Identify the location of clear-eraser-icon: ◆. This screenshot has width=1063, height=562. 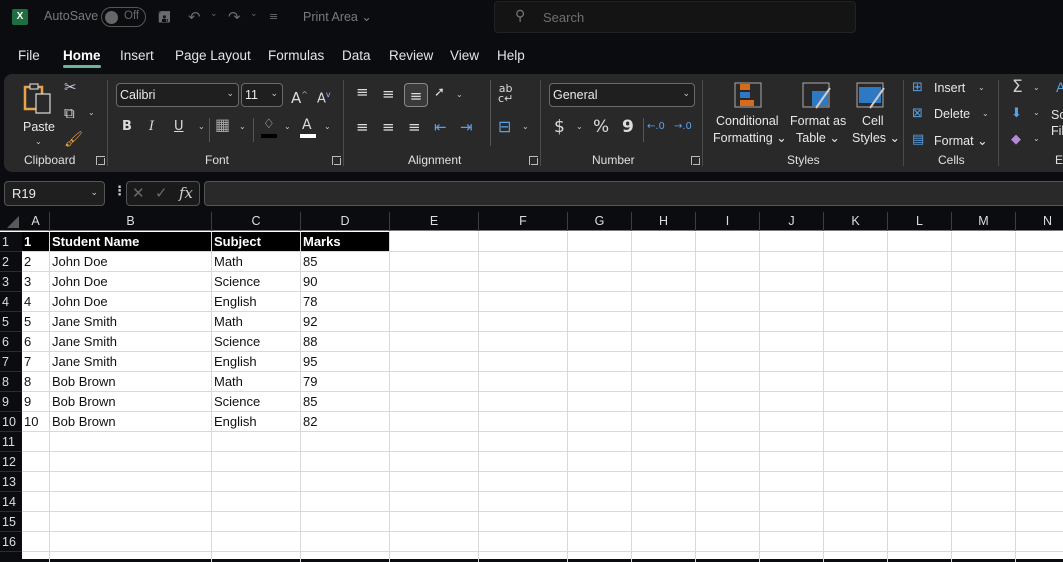
(1016, 140).